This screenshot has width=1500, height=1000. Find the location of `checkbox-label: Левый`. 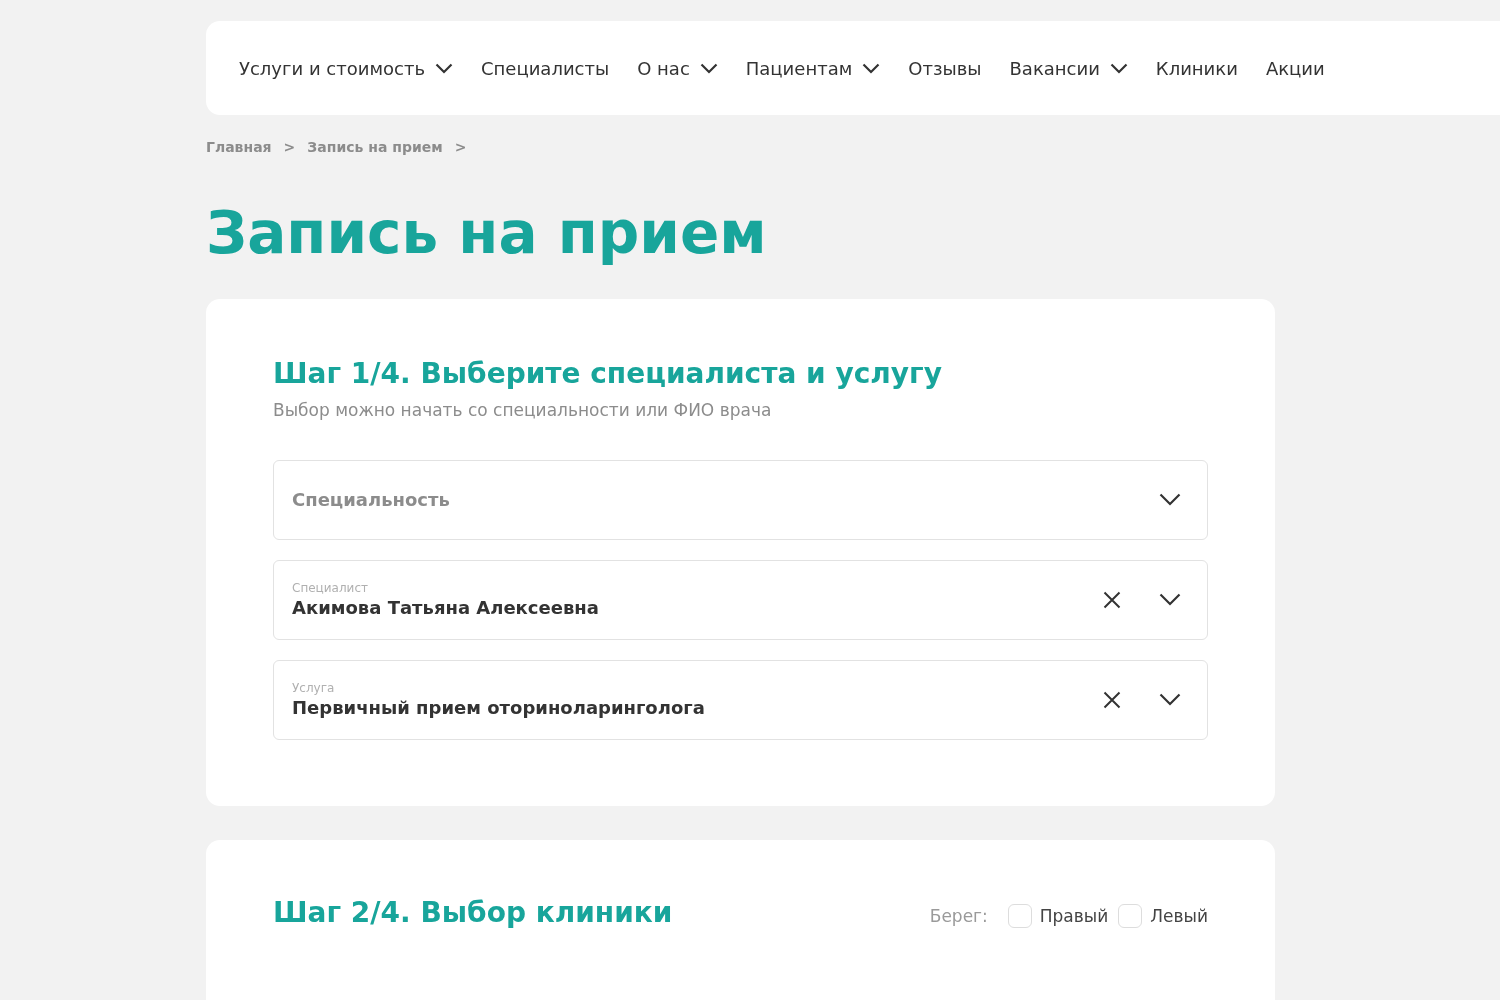

checkbox-label: Левый is located at coordinates (1179, 915).